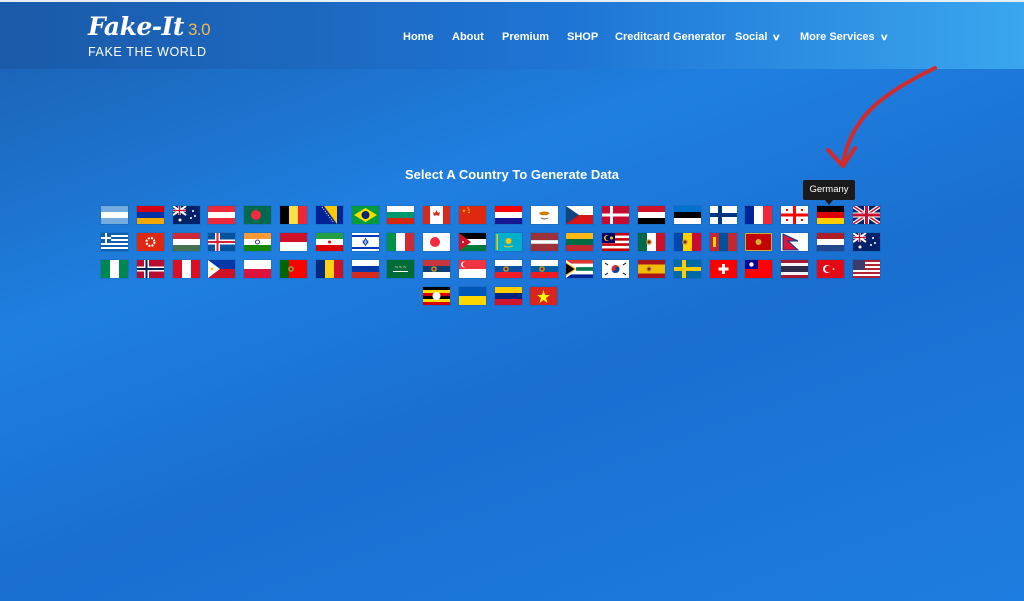 This screenshot has width=1024, height=601. I want to click on flag-canada, so click(436, 215).